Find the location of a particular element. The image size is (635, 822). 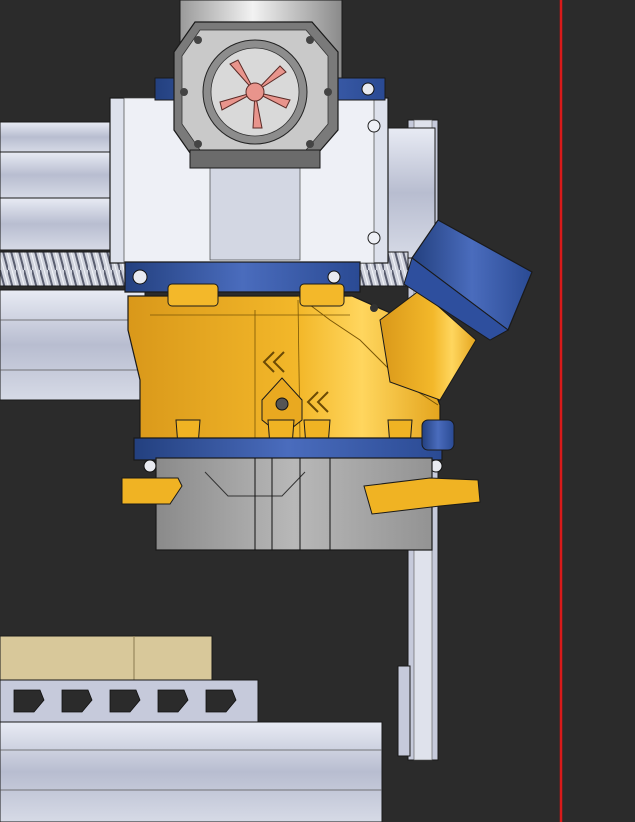

wood-block is located at coordinates (106, 659).